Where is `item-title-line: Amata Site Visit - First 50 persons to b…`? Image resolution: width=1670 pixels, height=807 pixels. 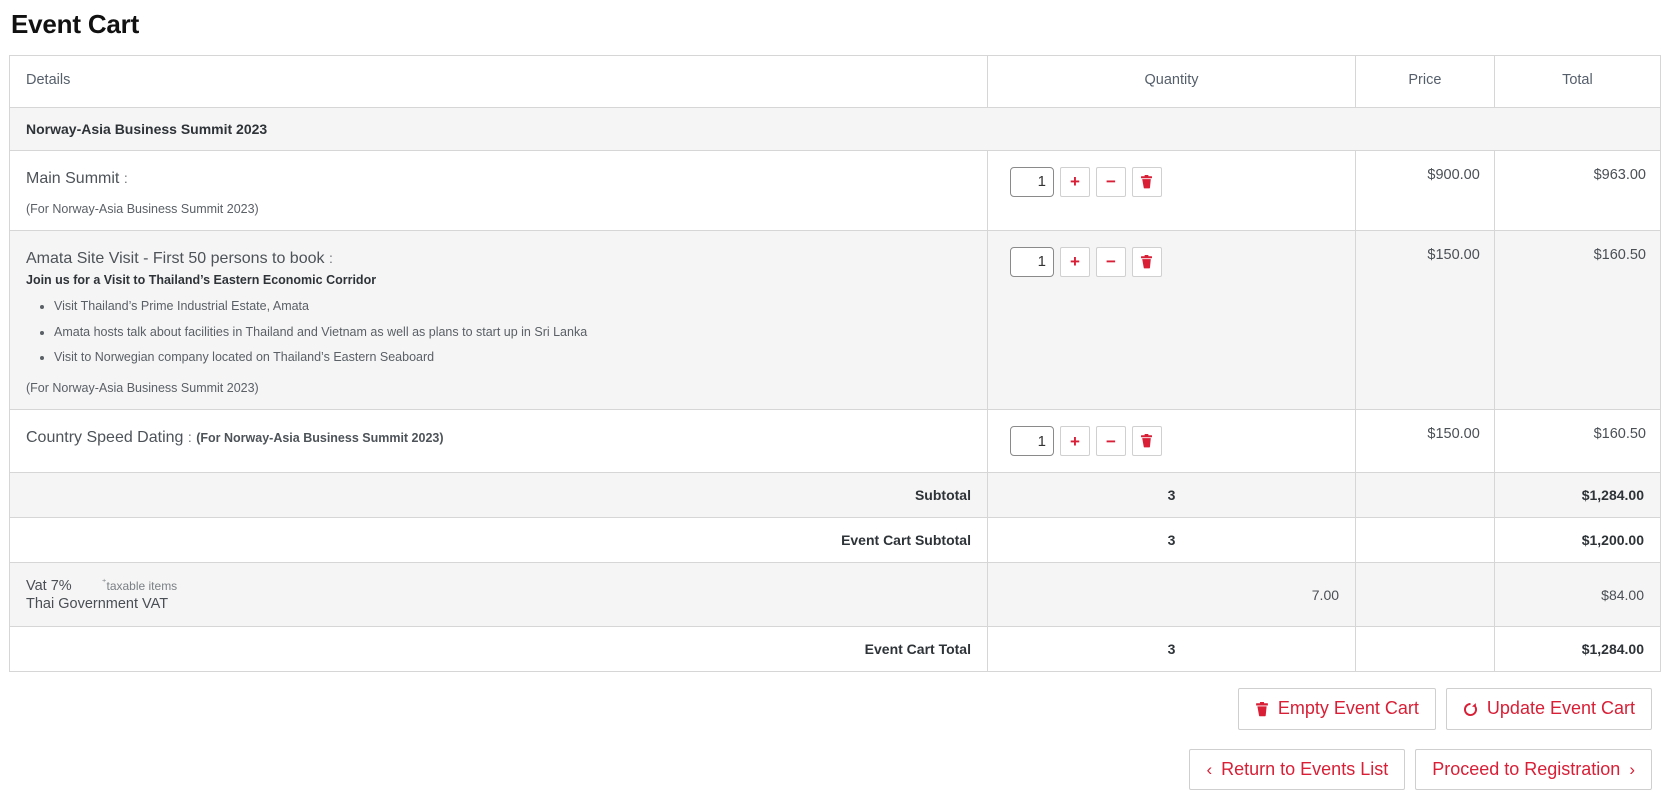 item-title-line: Amata Site Visit - First 50 persons to b… is located at coordinates (498, 258).